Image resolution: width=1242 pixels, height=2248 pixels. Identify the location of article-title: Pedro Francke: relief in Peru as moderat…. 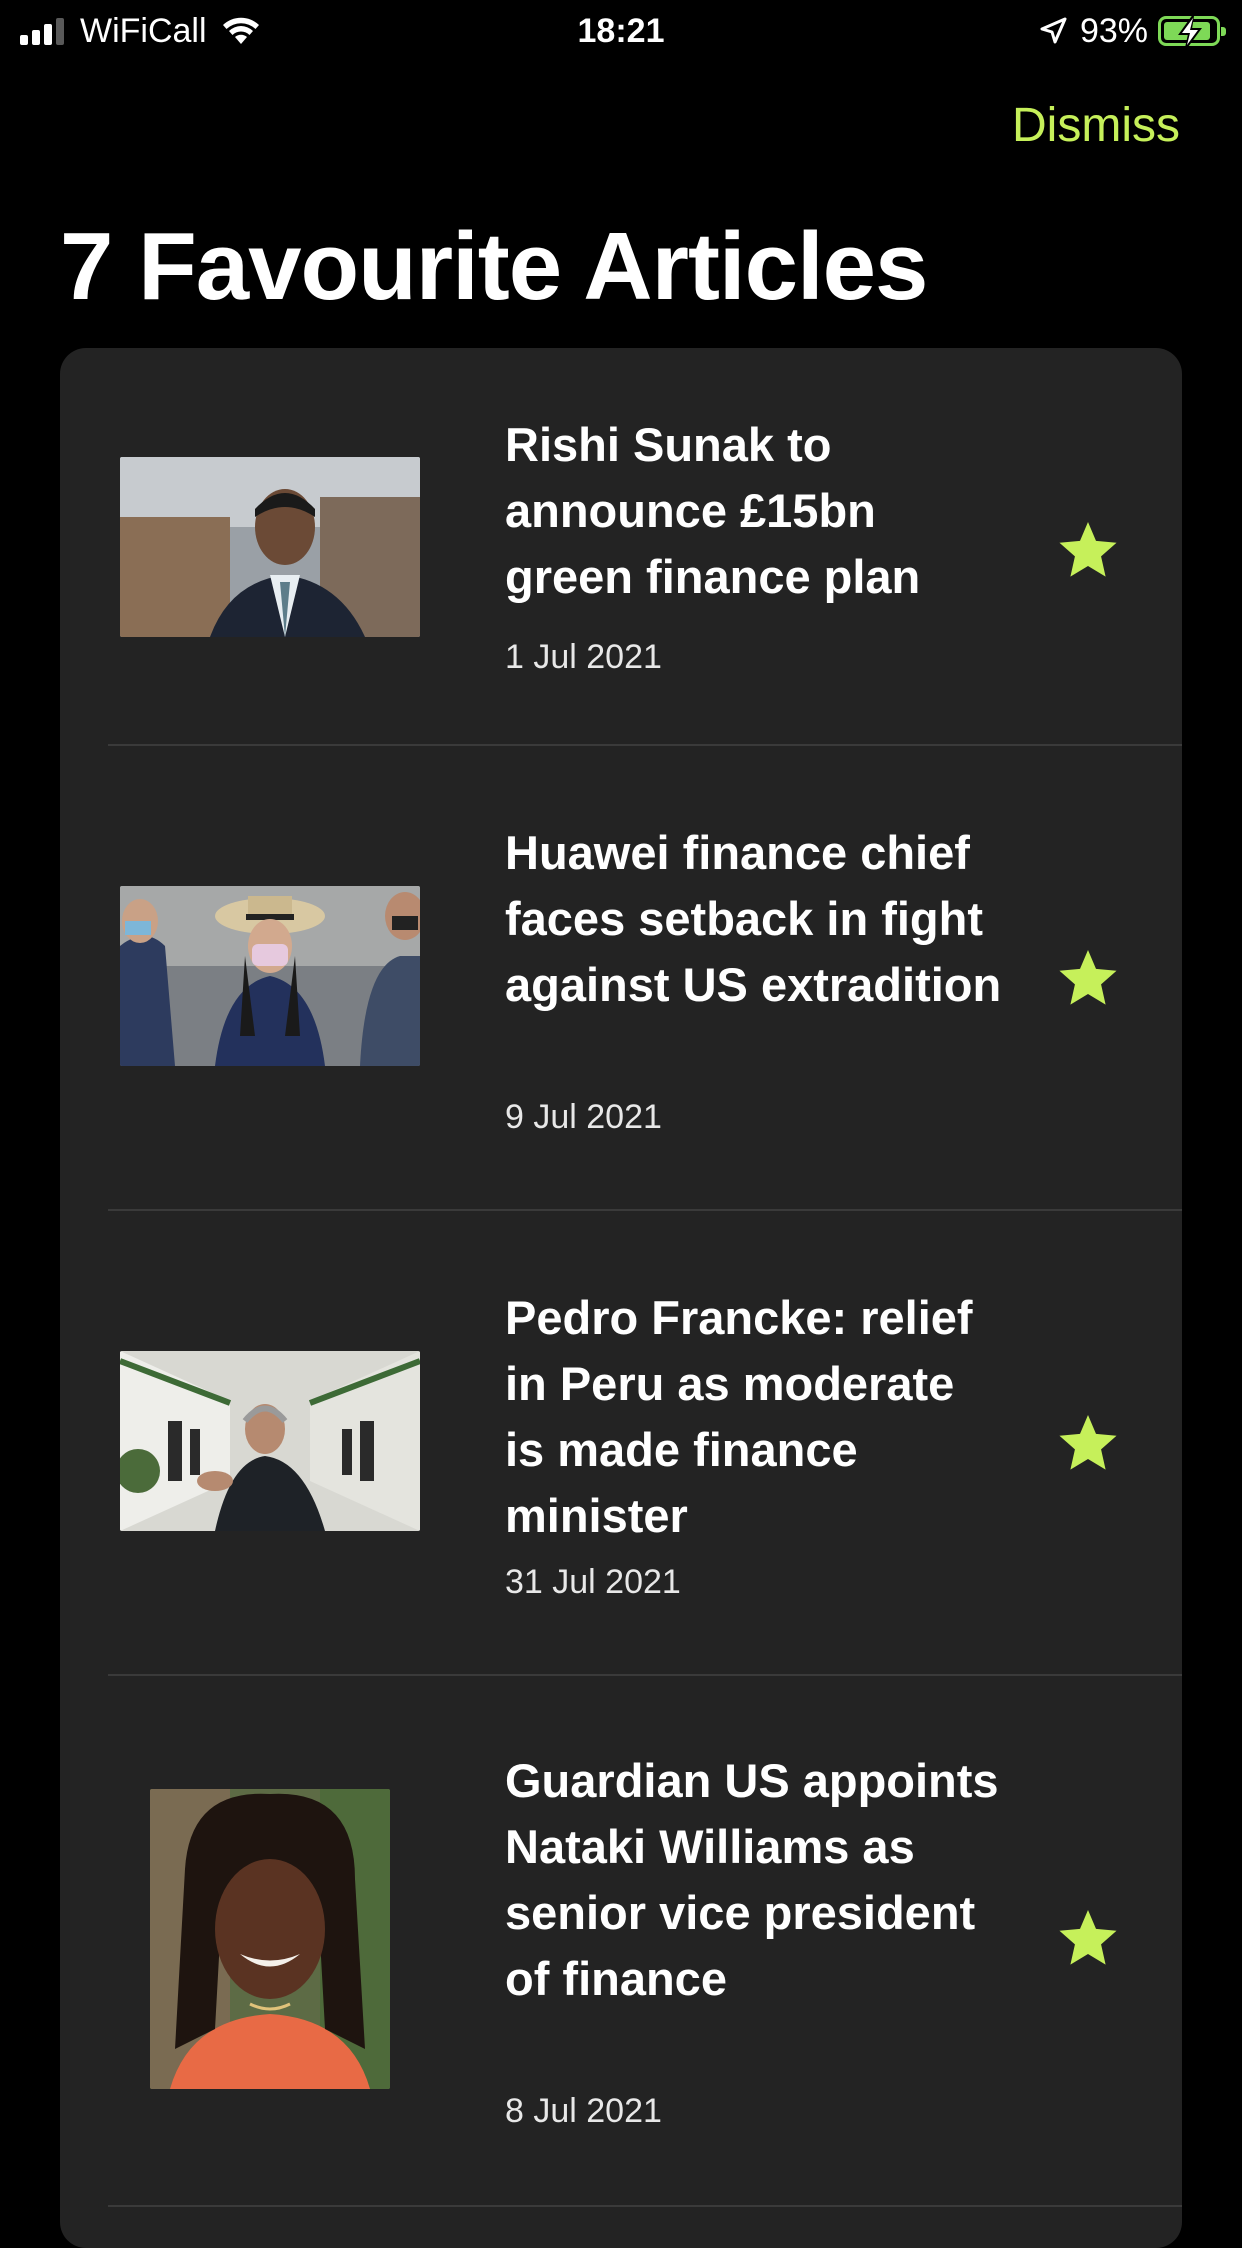
(739, 1416).